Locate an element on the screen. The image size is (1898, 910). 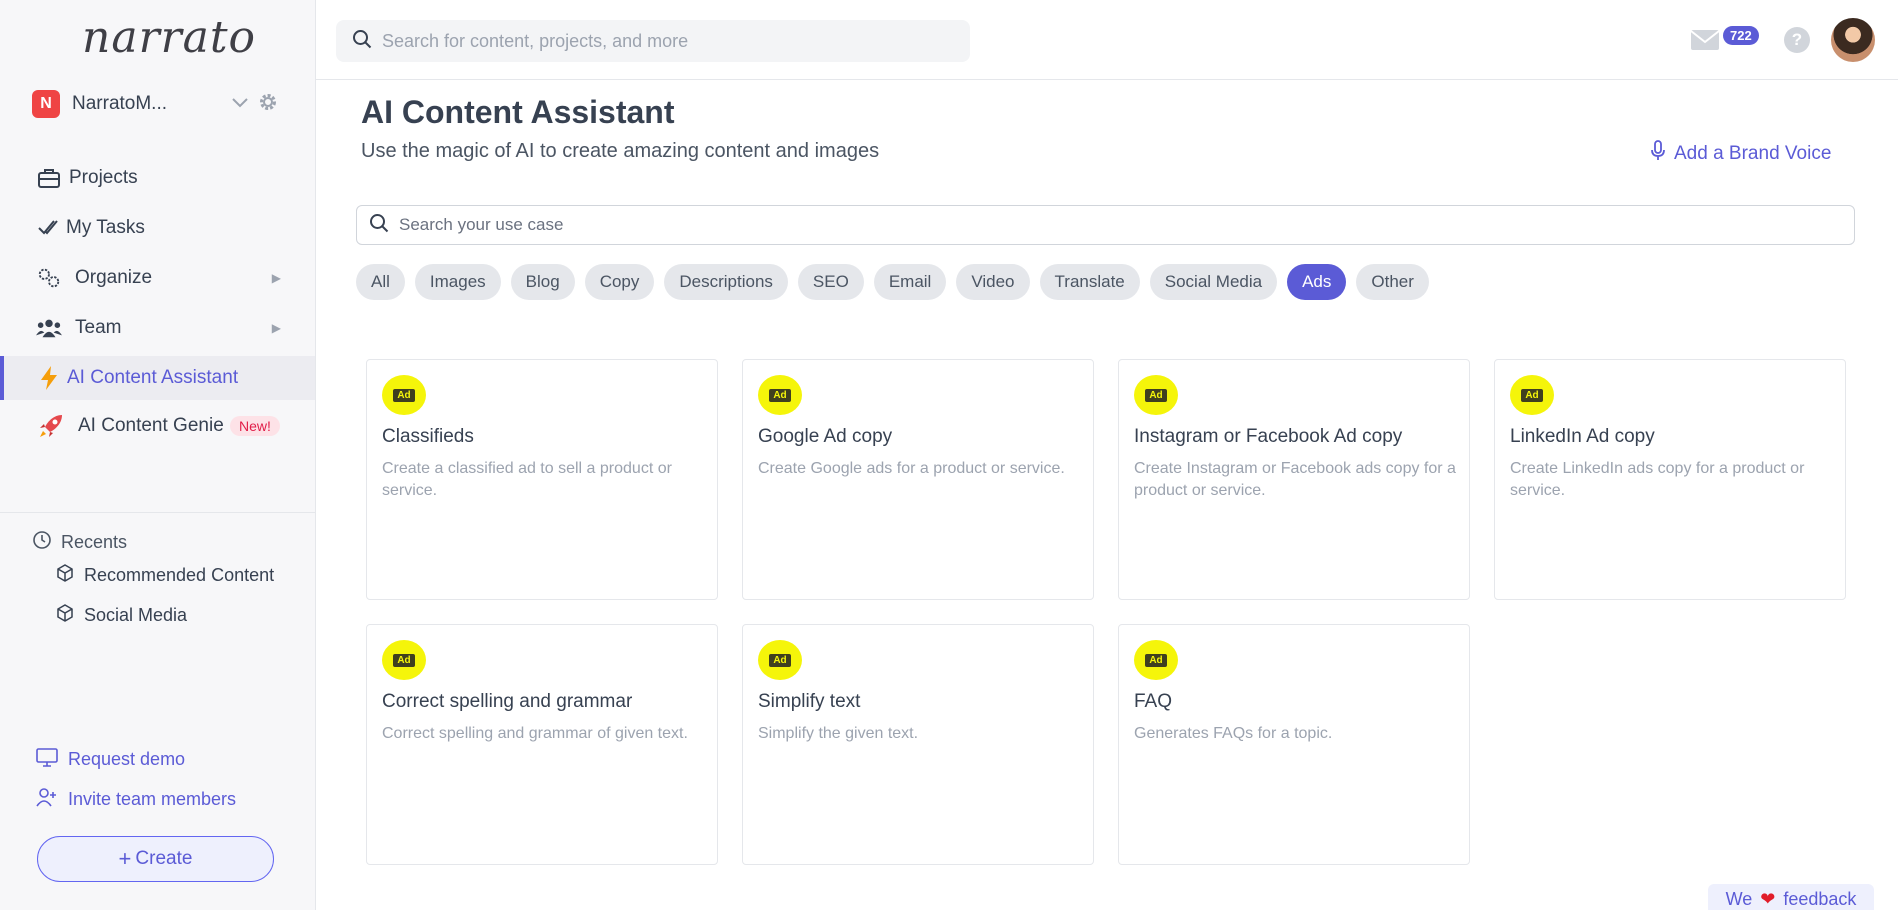
heart-icon: ❤ is located at coordinates (1768, 898).